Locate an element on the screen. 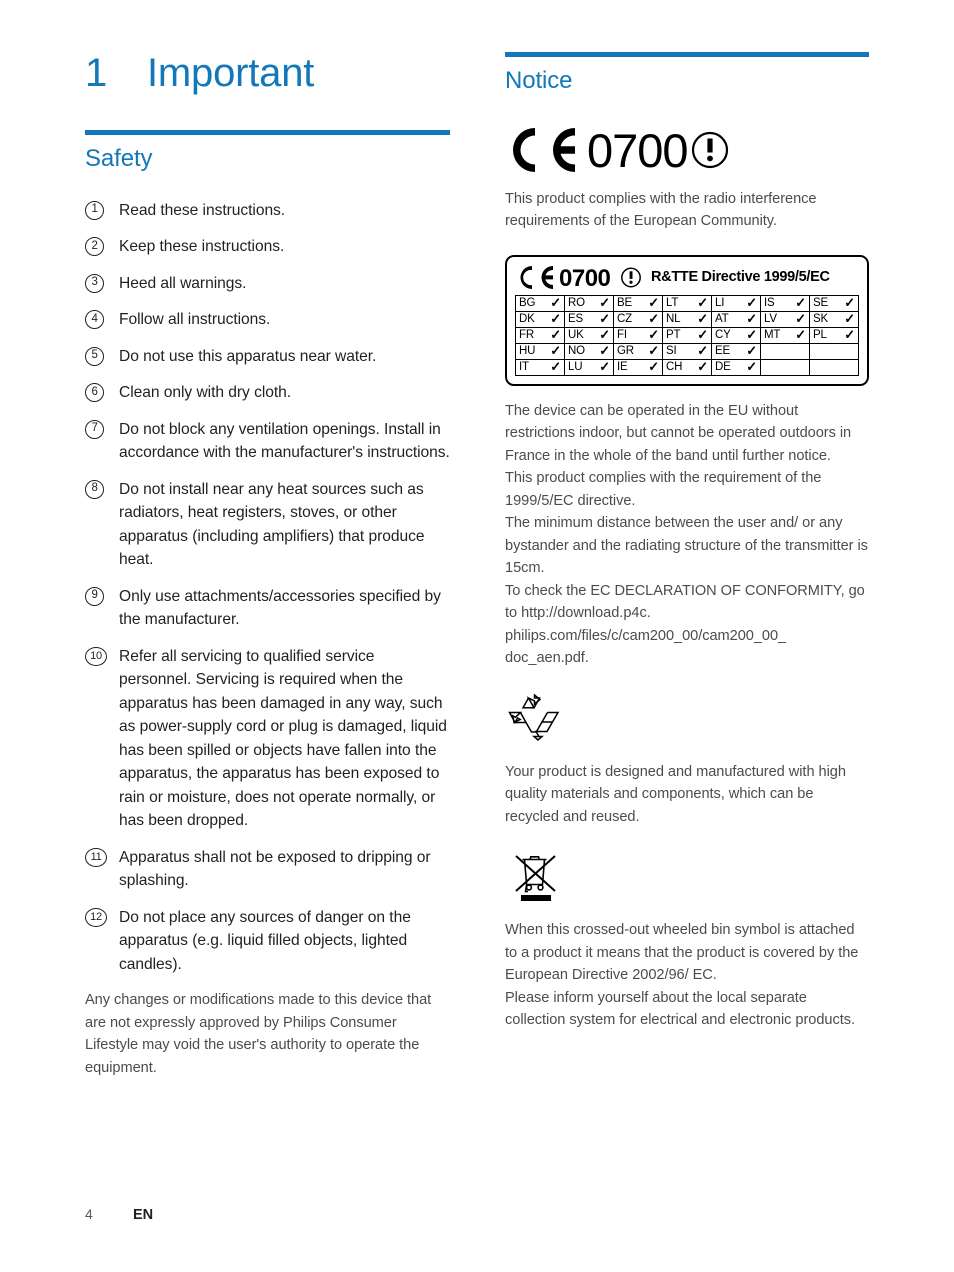 The height and width of the screenshot is (1272, 954). table-cell: NL ✓ is located at coordinates (687, 319).